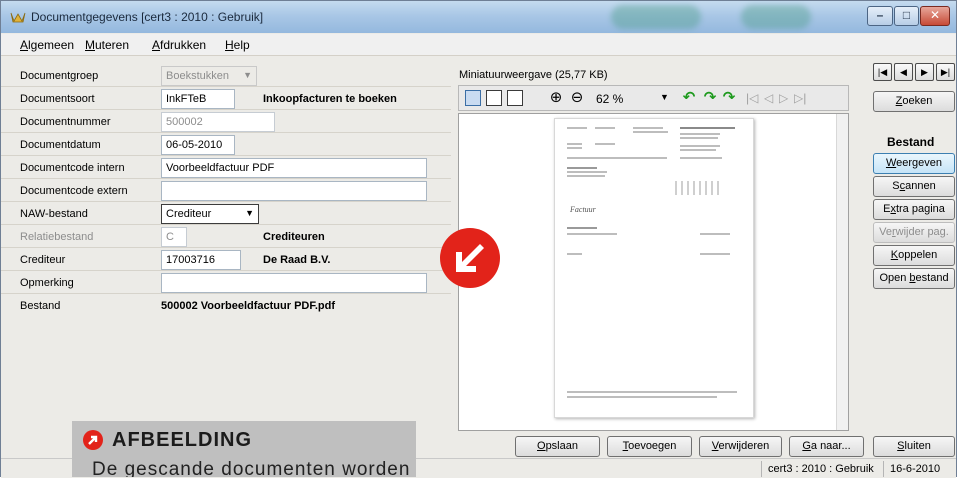 The height and width of the screenshot is (478, 957). I want to click on row-opmerking: Opmerking, so click(226, 283).